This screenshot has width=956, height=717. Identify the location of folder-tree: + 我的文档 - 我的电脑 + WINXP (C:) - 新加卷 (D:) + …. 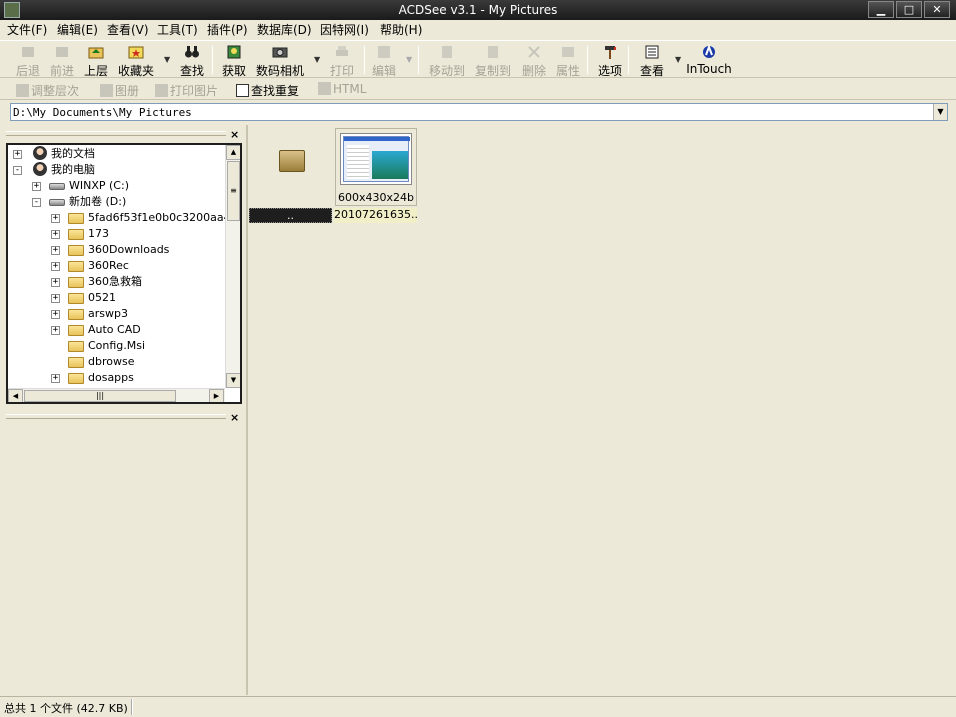
(124, 273).